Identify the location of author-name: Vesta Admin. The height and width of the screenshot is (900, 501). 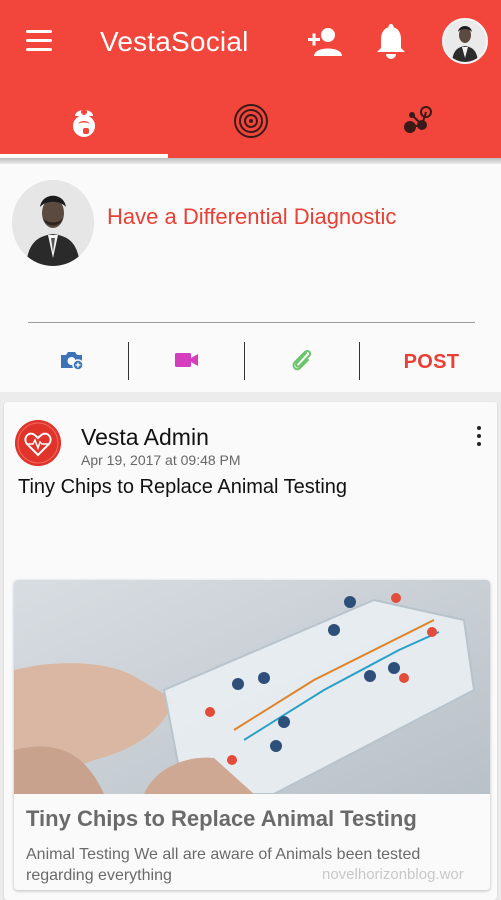
(145, 437).